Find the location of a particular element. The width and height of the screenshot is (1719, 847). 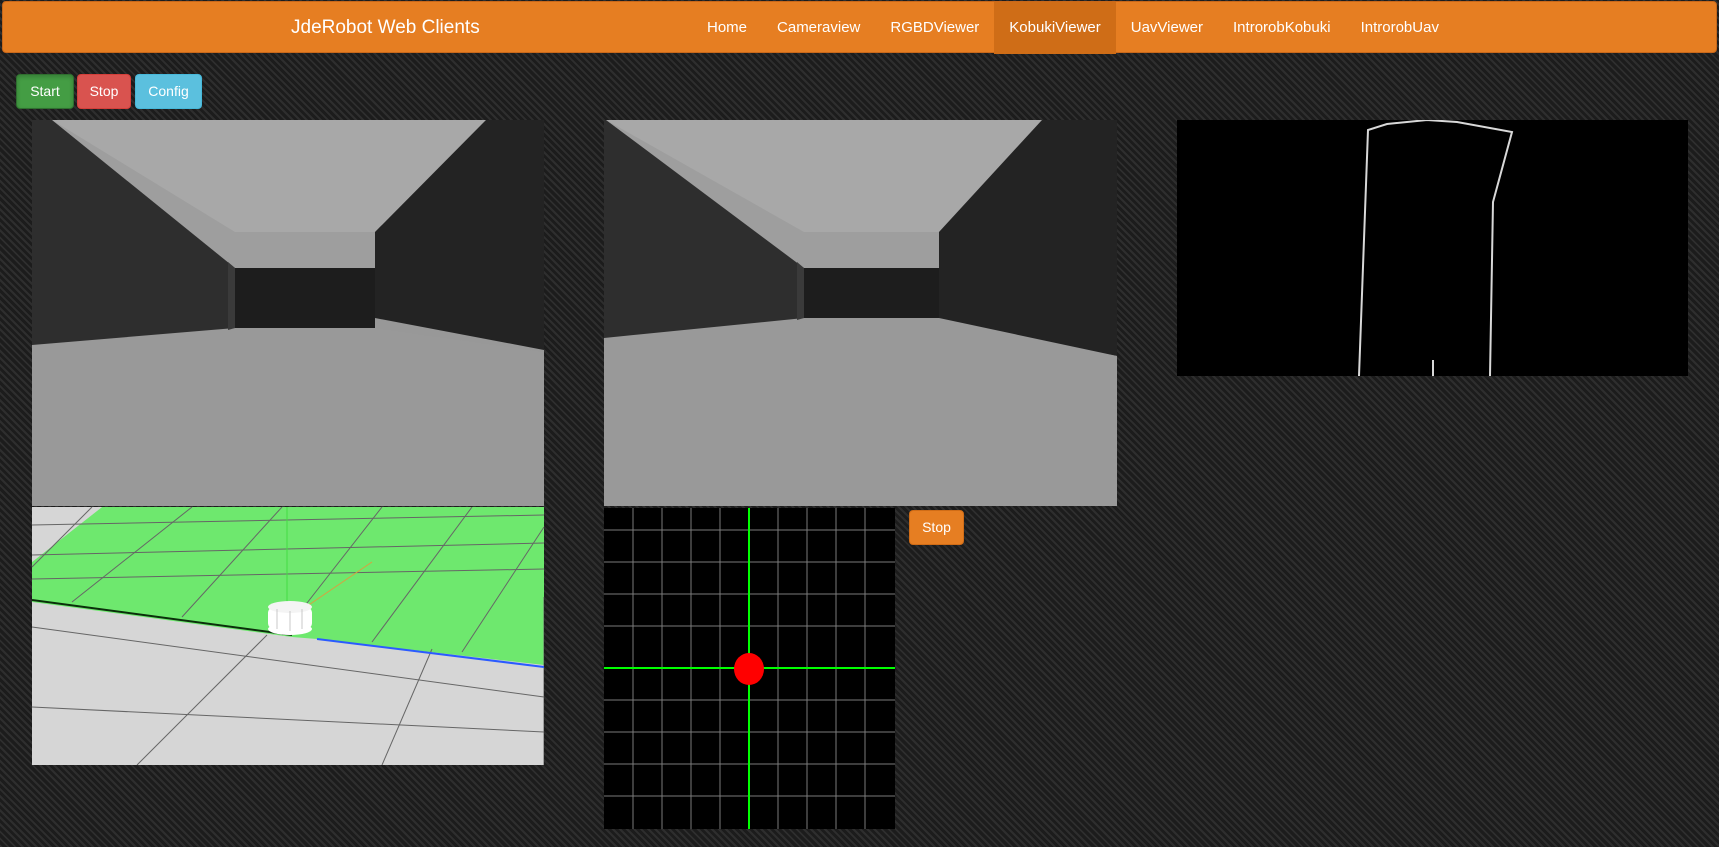

nav-item-rgbdviewer: RGBDViewer is located at coordinates (934, 28).